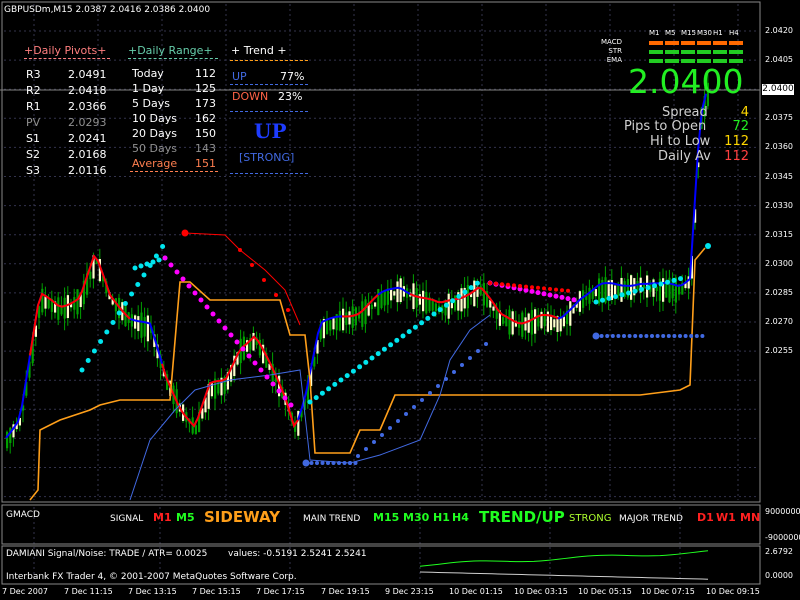 This screenshot has width=800, height=600. I want to click on price-scale-label: 2.0375, so click(779, 118).